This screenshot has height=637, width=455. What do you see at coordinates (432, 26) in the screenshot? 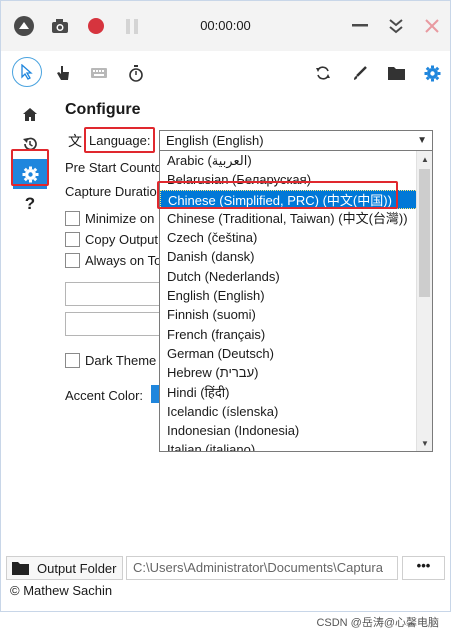
I see `close-icon` at bounding box center [432, 26].